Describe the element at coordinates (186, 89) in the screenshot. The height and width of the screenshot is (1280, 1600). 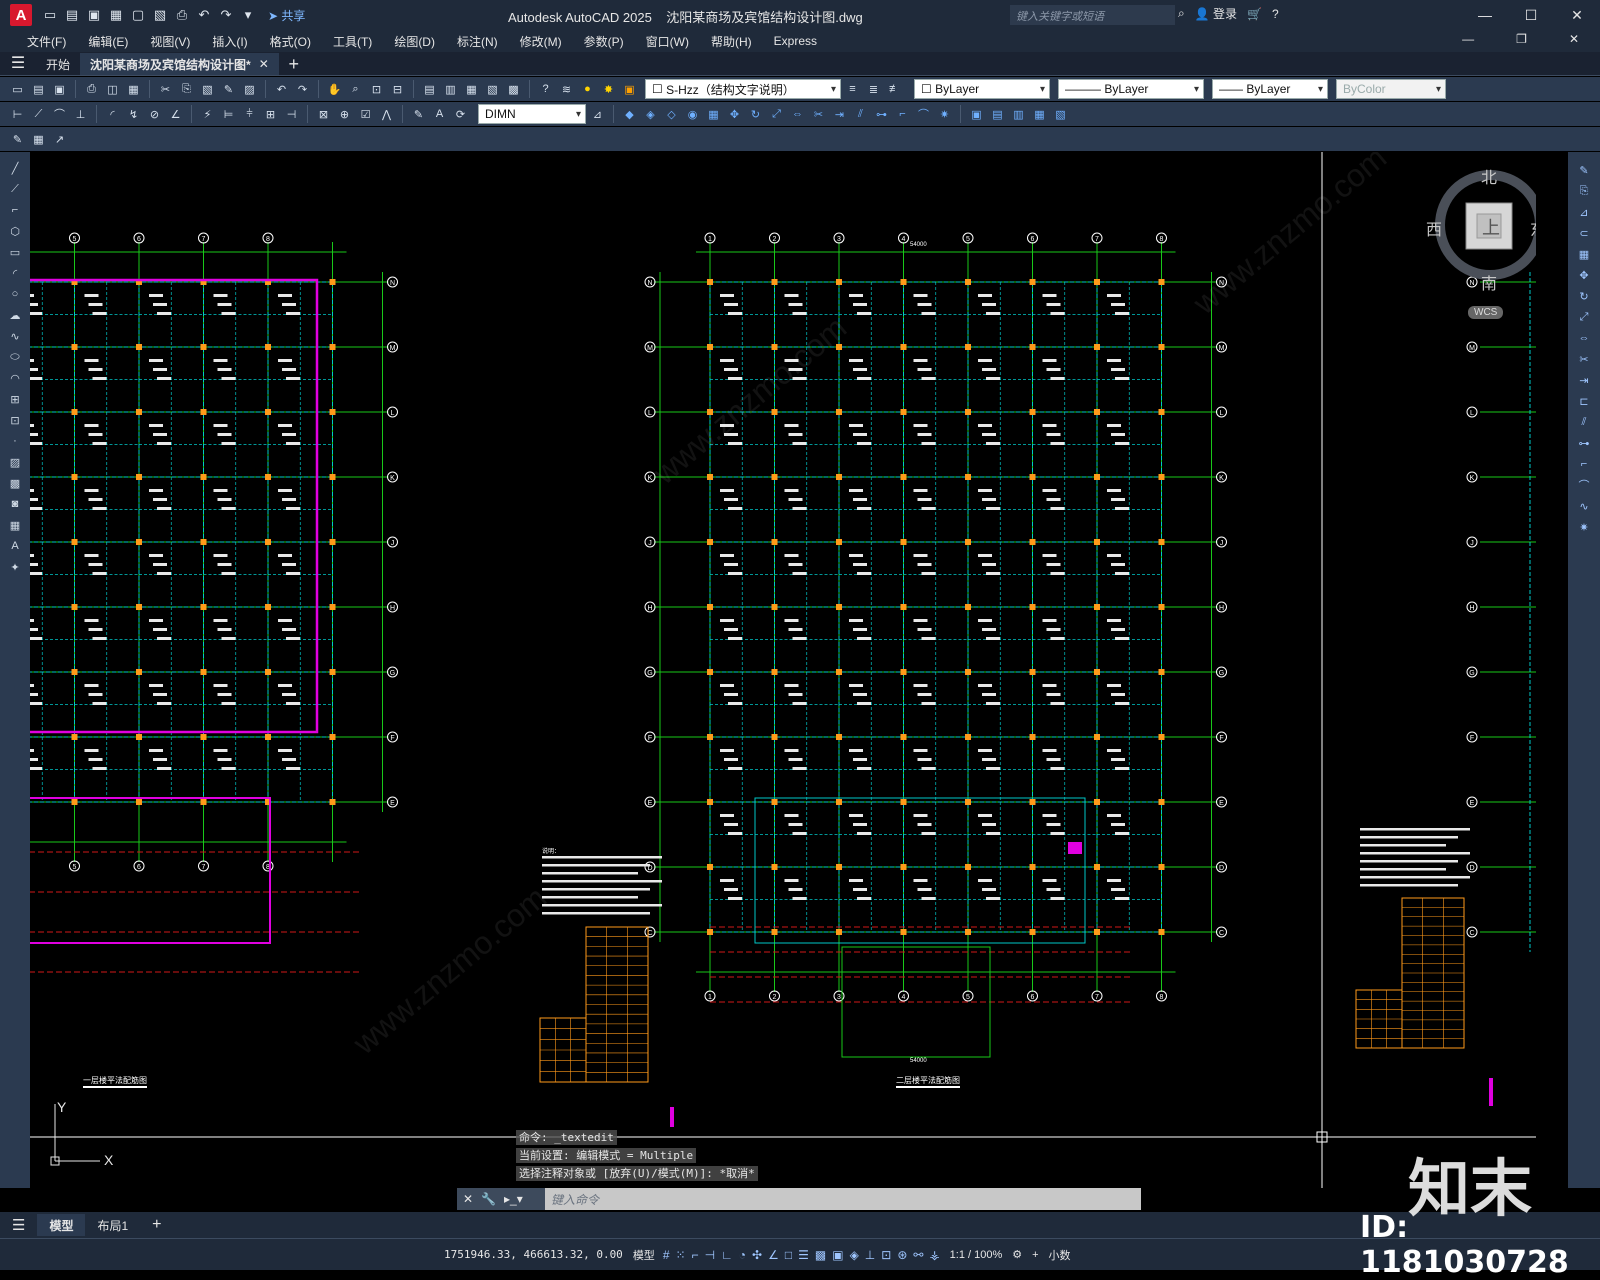
I see `copy-icon: ⎘` at that location.